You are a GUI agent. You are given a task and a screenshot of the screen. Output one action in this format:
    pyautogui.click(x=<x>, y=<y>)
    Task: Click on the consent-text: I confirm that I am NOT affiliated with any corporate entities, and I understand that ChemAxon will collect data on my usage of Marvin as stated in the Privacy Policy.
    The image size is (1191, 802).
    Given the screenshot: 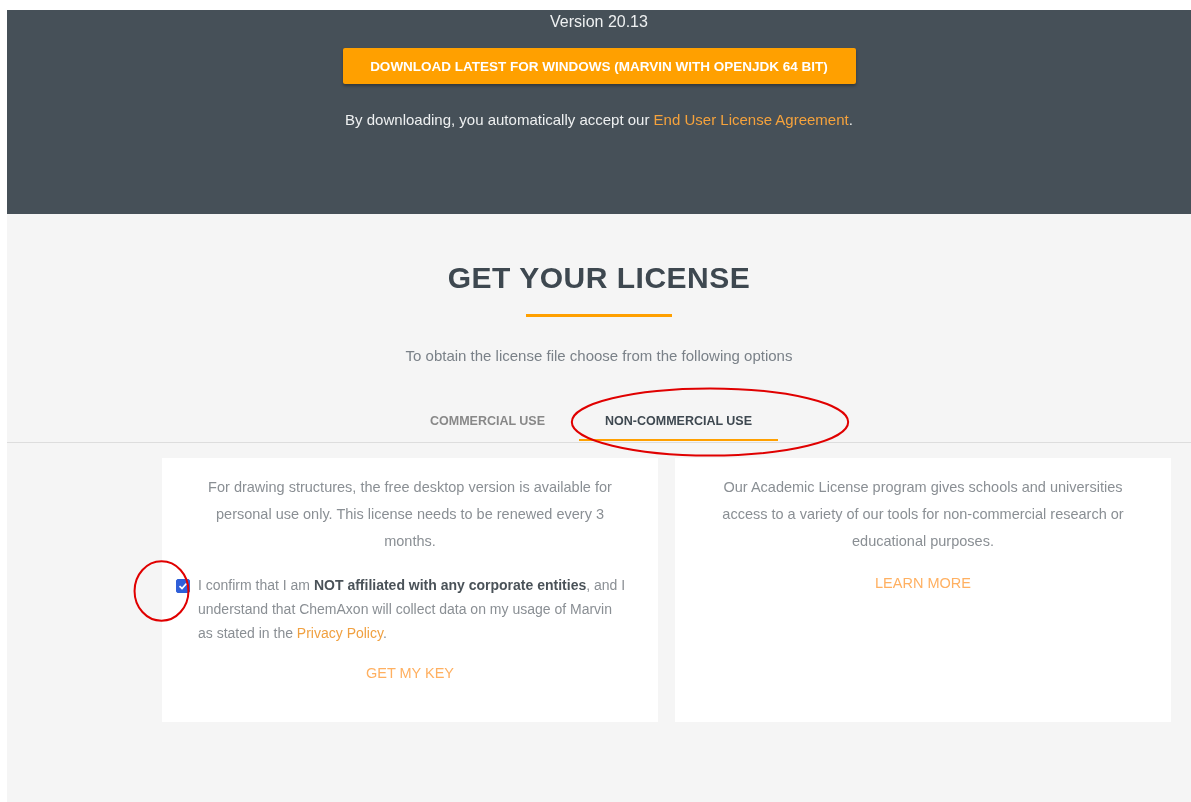 What is the action you would take?
    pyautogui.click(x=412, y=609)
    